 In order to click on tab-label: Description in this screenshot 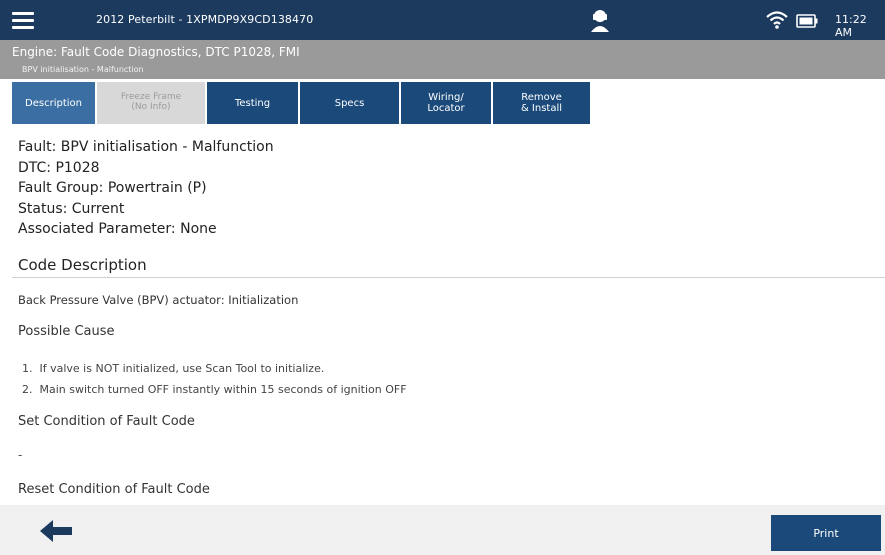, I will do `click(53, 103)`.